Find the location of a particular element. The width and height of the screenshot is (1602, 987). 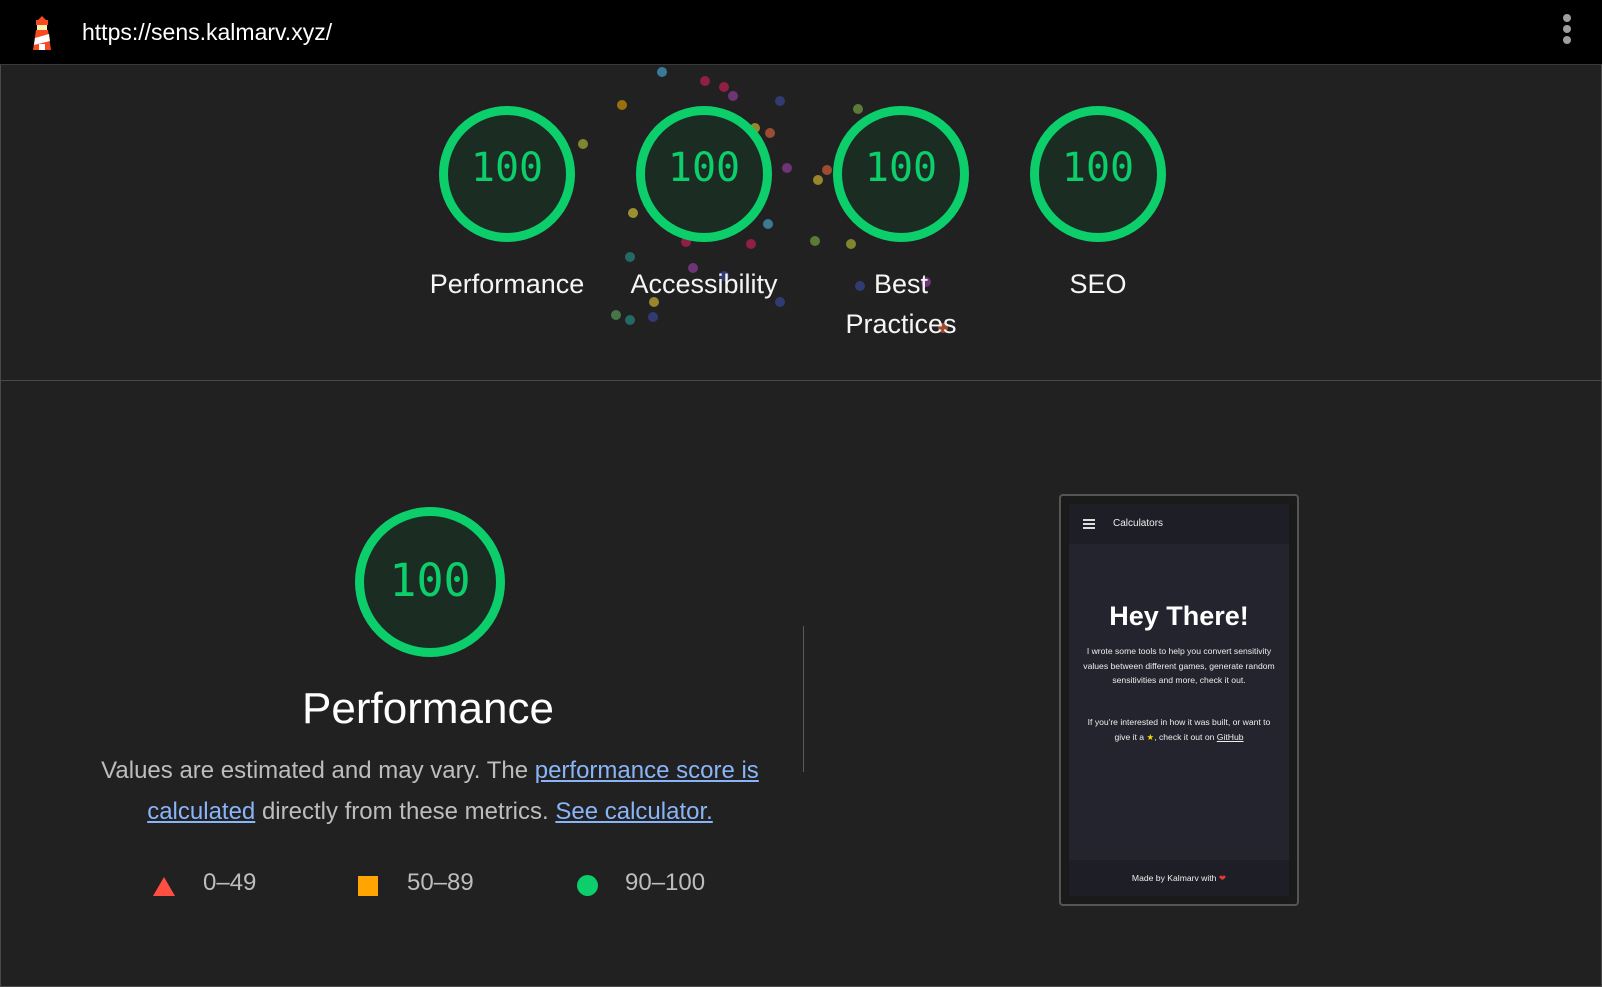

screenshot-heading: Hey There! is located at coordinates (1179, 616).